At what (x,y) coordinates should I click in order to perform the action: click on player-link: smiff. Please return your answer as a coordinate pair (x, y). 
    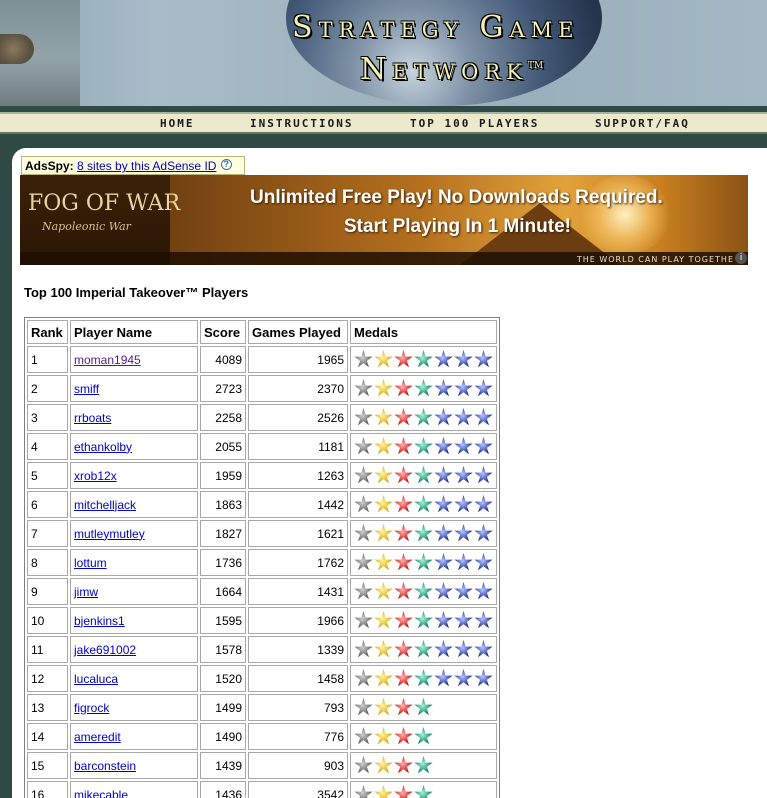
    Looking at the image, I should click on (86, 389).